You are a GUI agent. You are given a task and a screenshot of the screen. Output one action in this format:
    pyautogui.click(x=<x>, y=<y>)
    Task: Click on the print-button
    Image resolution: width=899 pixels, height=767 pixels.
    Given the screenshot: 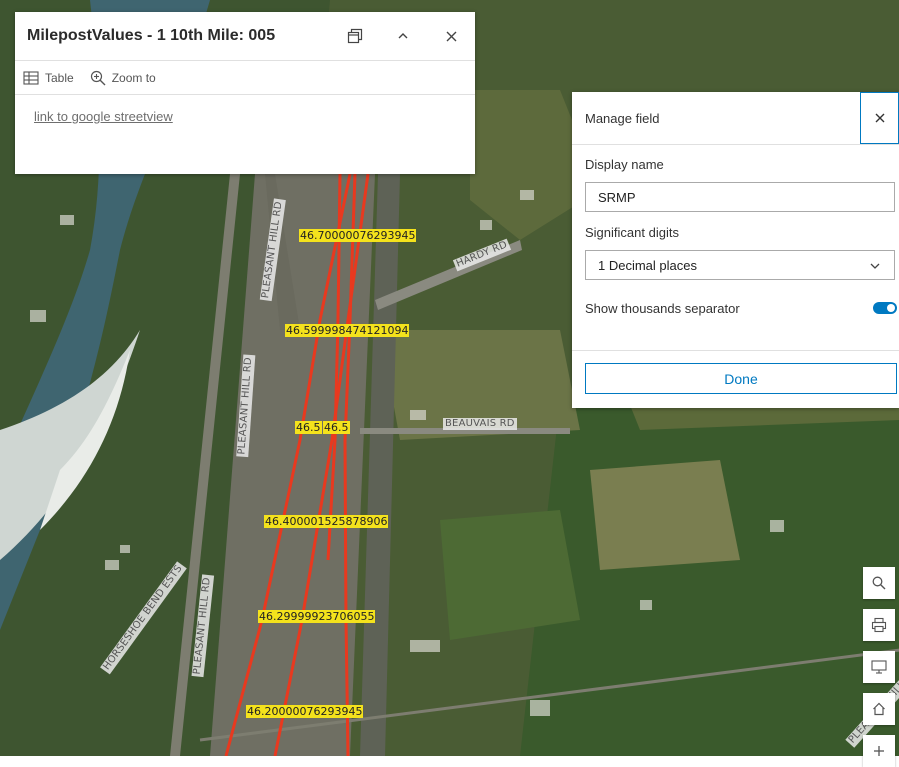 What is the action you would take?
    pyautogui.click(x=879, y=625)
    